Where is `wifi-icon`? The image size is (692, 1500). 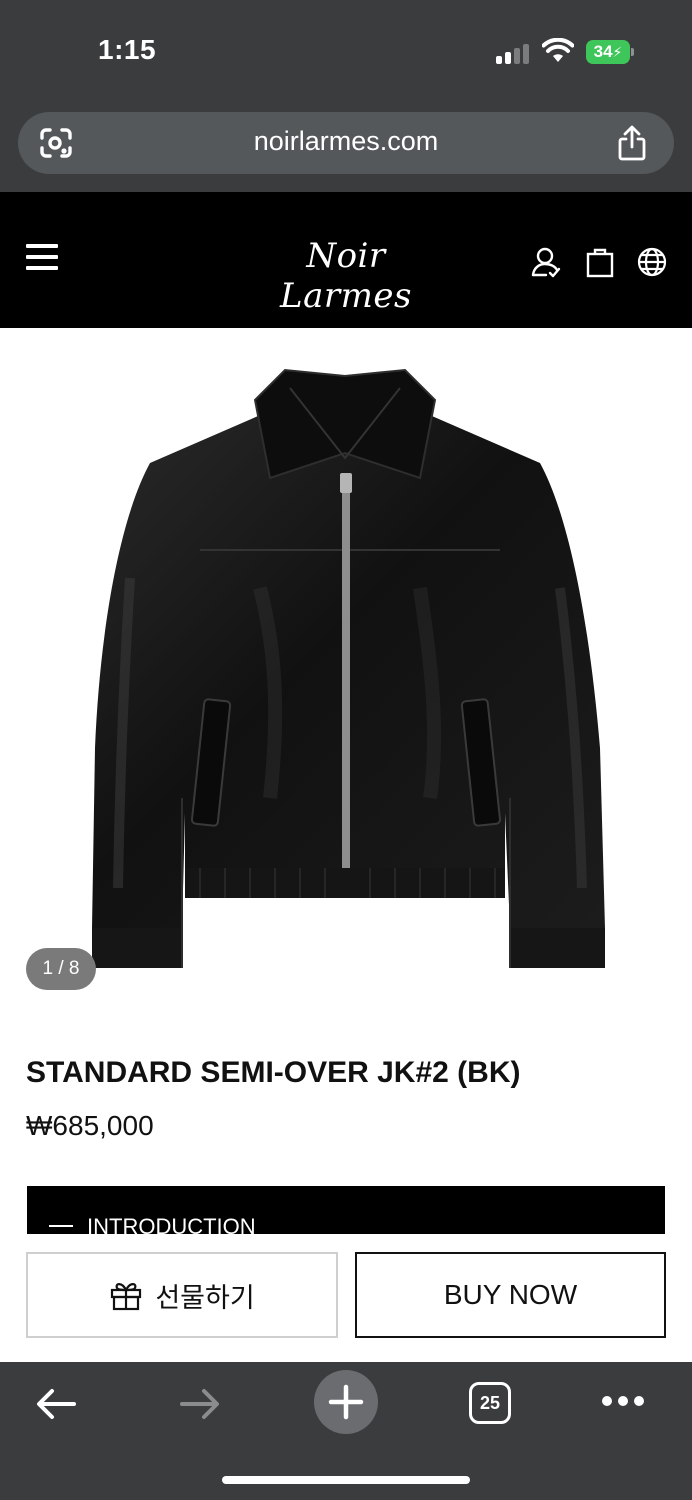 wifi-icon is located at coordinates (558, 50).